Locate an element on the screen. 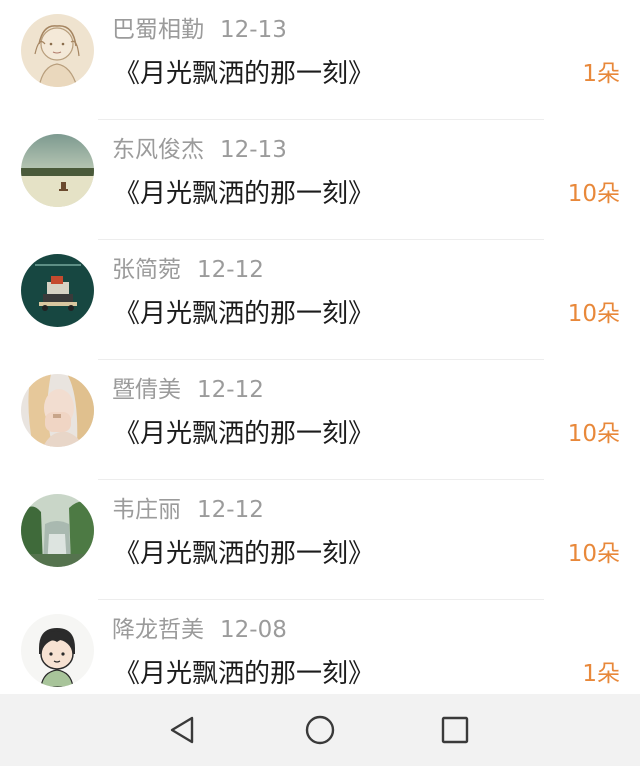 The height and width of the screenshot is (766, 640). list-item: 降龙哲美 12-08 《月光飘洒的那一刻》 1朵 is located at coordinates (320, 647).